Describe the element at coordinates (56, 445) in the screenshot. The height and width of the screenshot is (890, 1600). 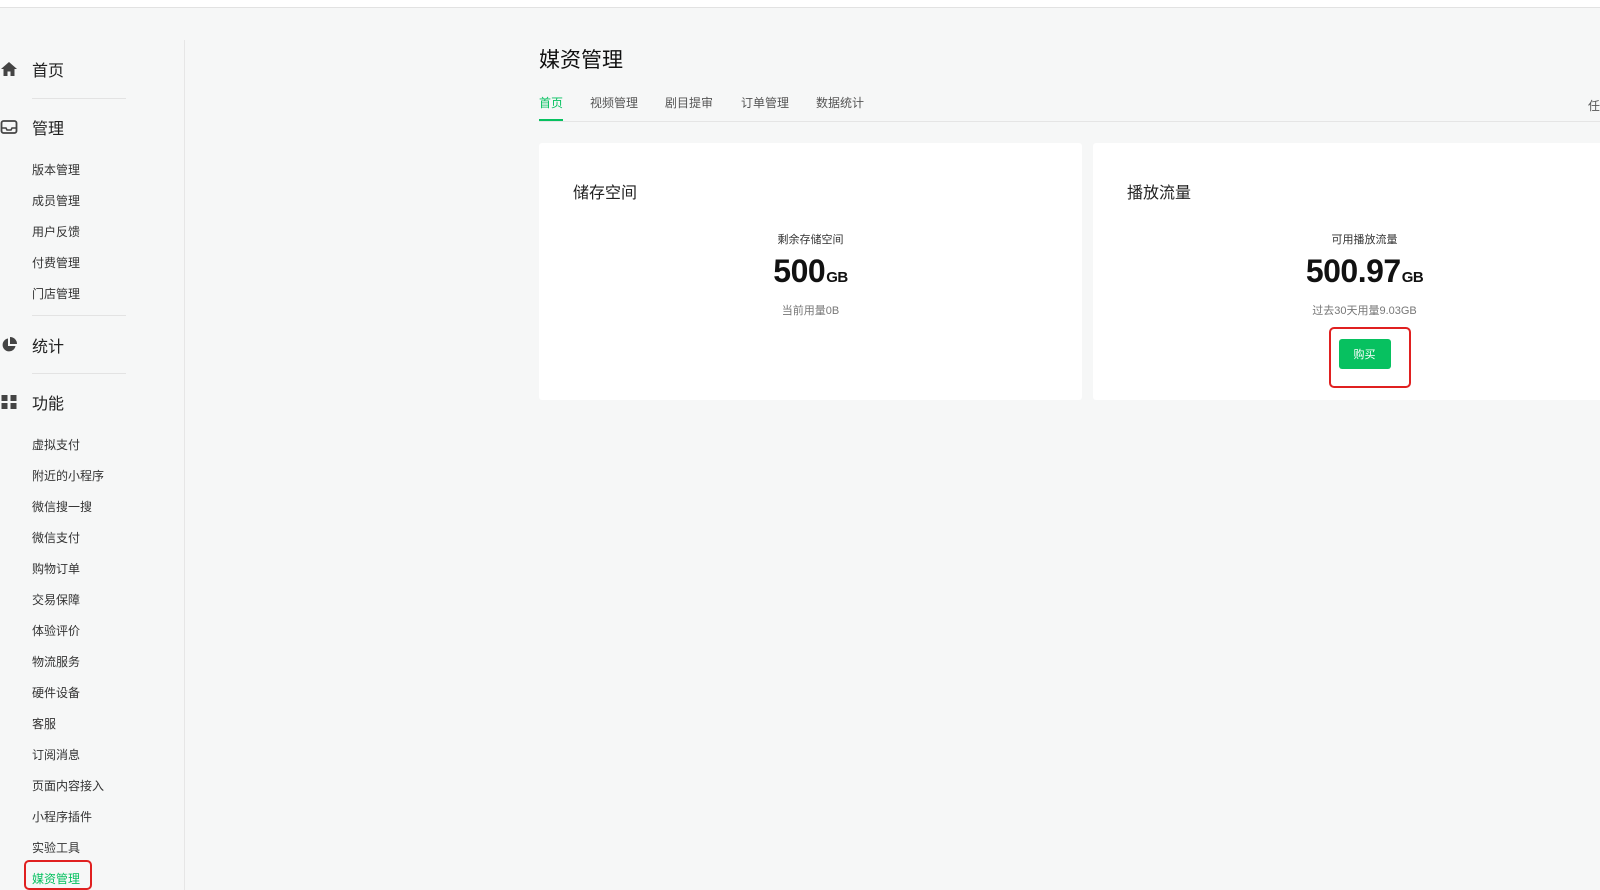
I see `sidebar-item-virtual-pay: 虚拟支付` at that location.